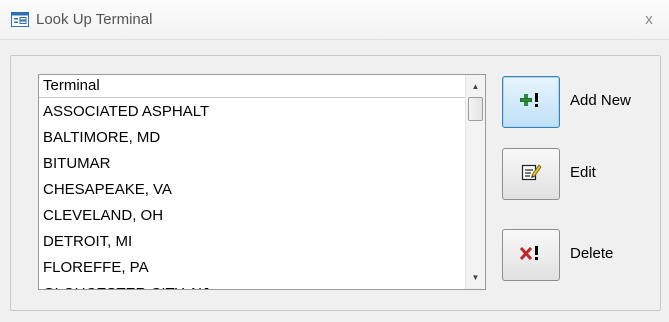 Image resolution: width=669 pixels, height=322 pixels. I want to click on list-item: BALTIMORE, MD, so click(252, 138).